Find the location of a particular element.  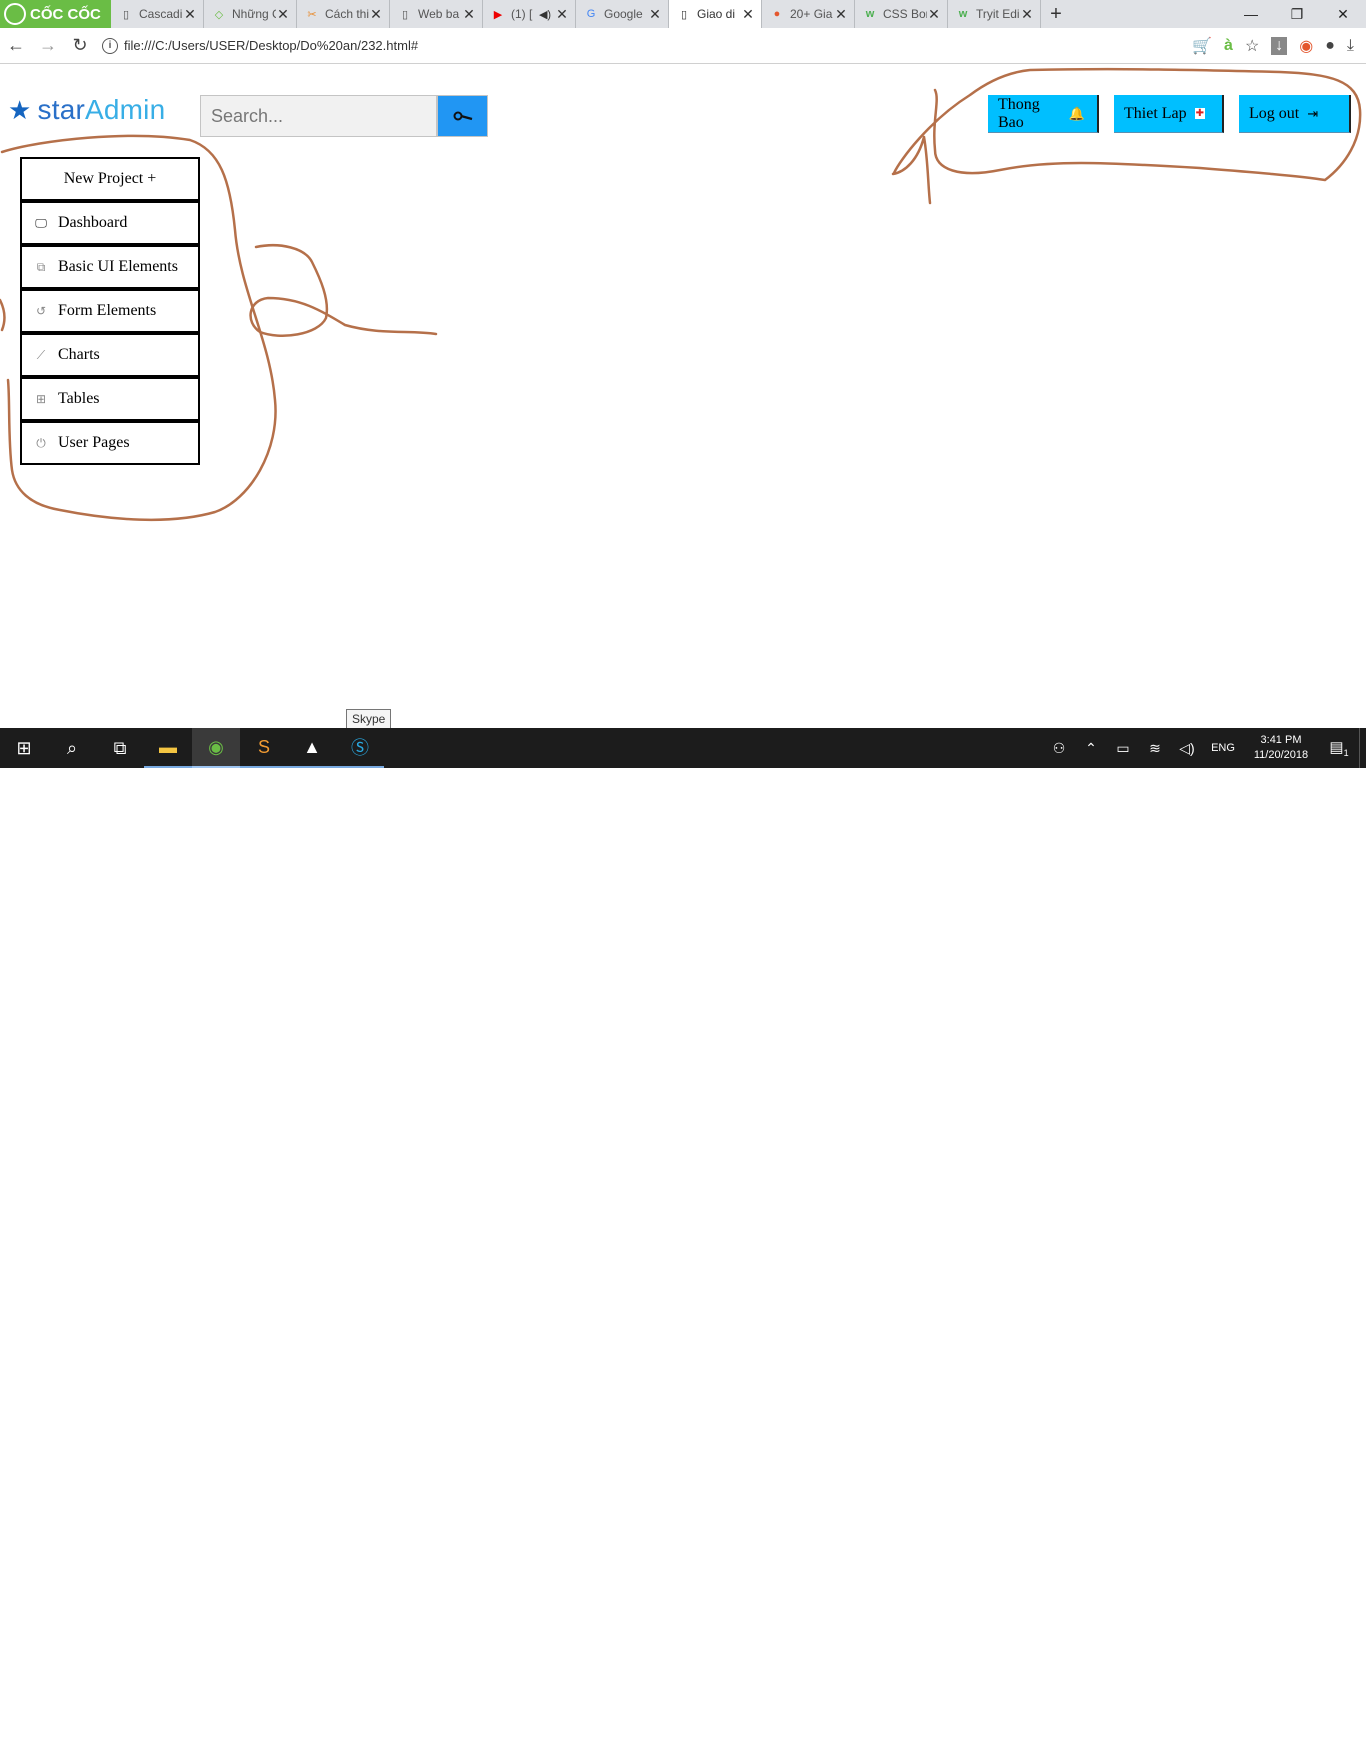

sublime-text-icon: S is located at coordinates (264, 748).